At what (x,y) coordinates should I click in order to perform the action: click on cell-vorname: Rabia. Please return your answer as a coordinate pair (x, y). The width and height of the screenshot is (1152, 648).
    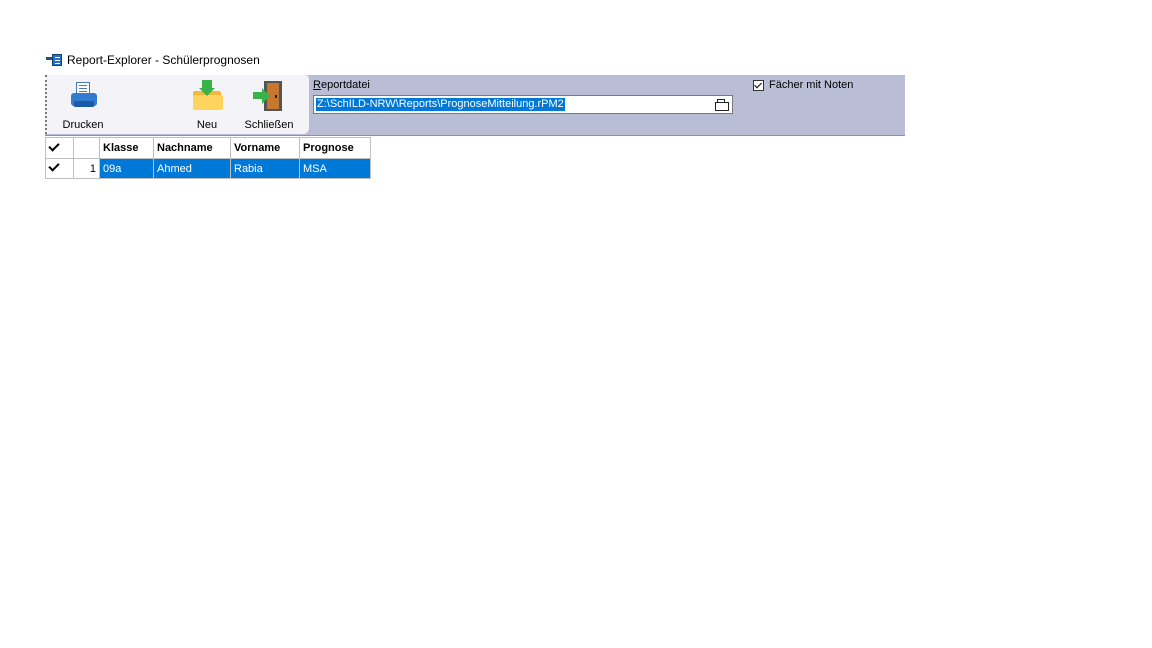
    Looking at the image, I should click on (265, 168).